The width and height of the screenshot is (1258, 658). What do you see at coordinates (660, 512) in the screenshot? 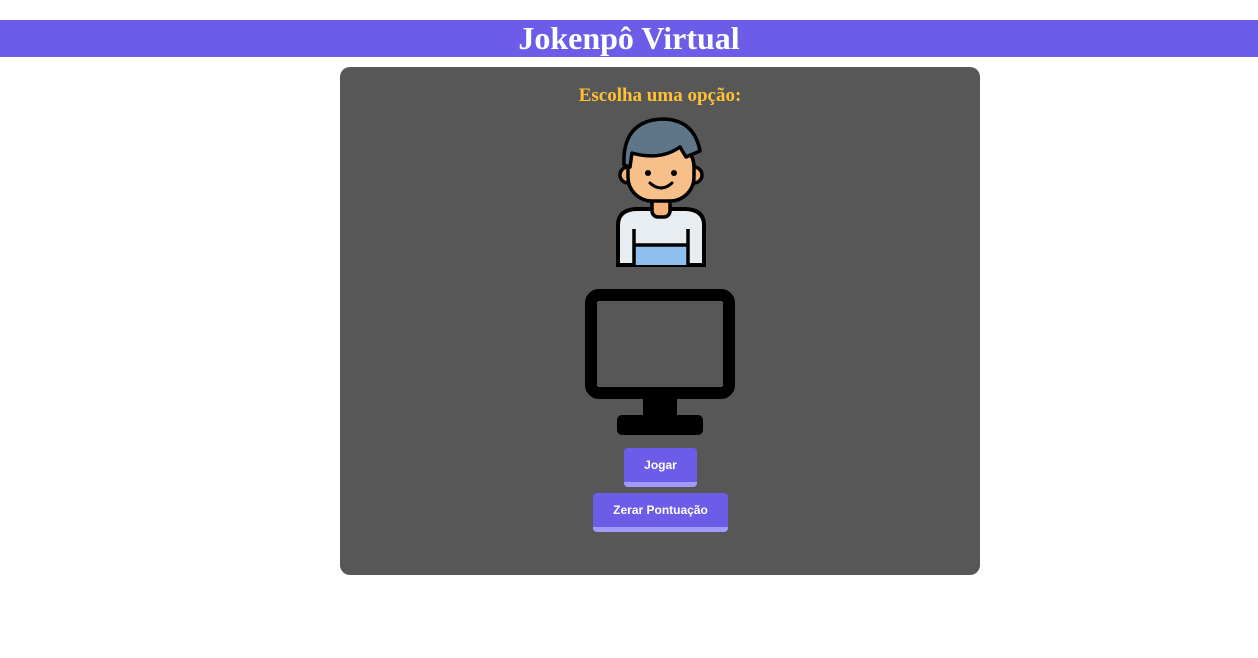
I see `reset-score-button: Zerar Pontuação` at bounding box center [660, 512].